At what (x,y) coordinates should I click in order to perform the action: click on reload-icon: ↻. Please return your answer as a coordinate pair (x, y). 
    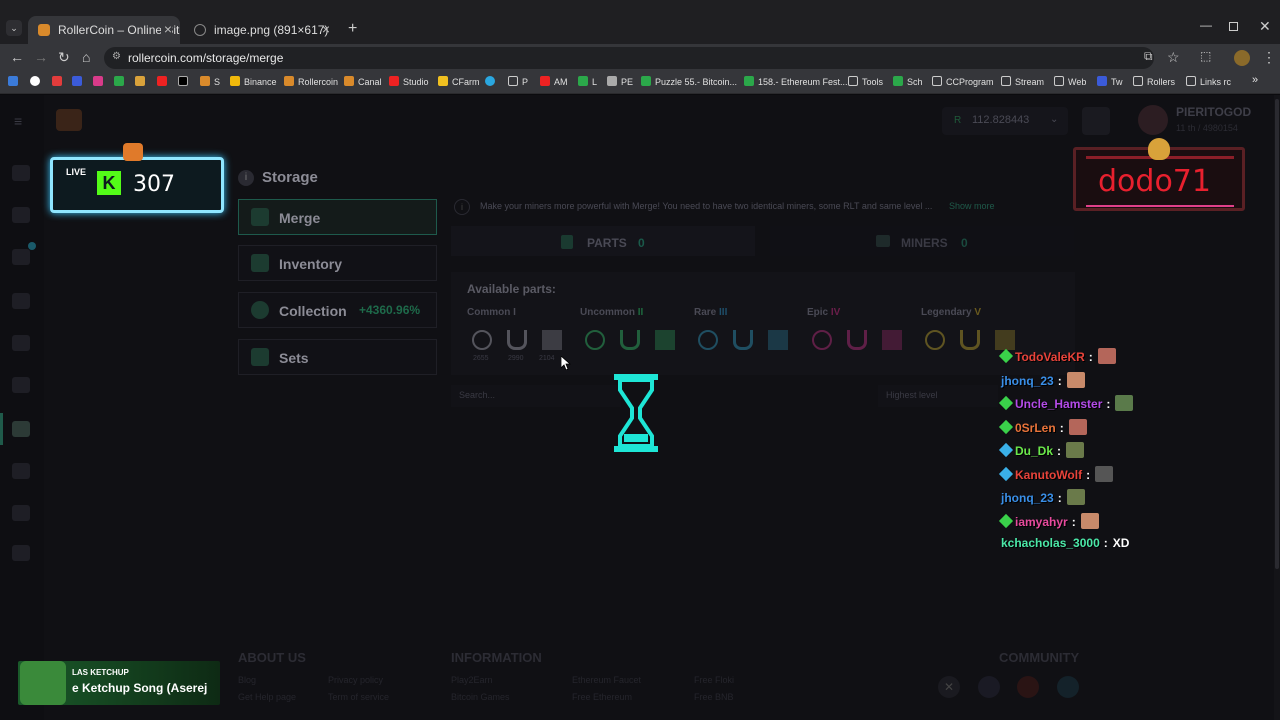
    Looking at the image, I should click on (64, 57).